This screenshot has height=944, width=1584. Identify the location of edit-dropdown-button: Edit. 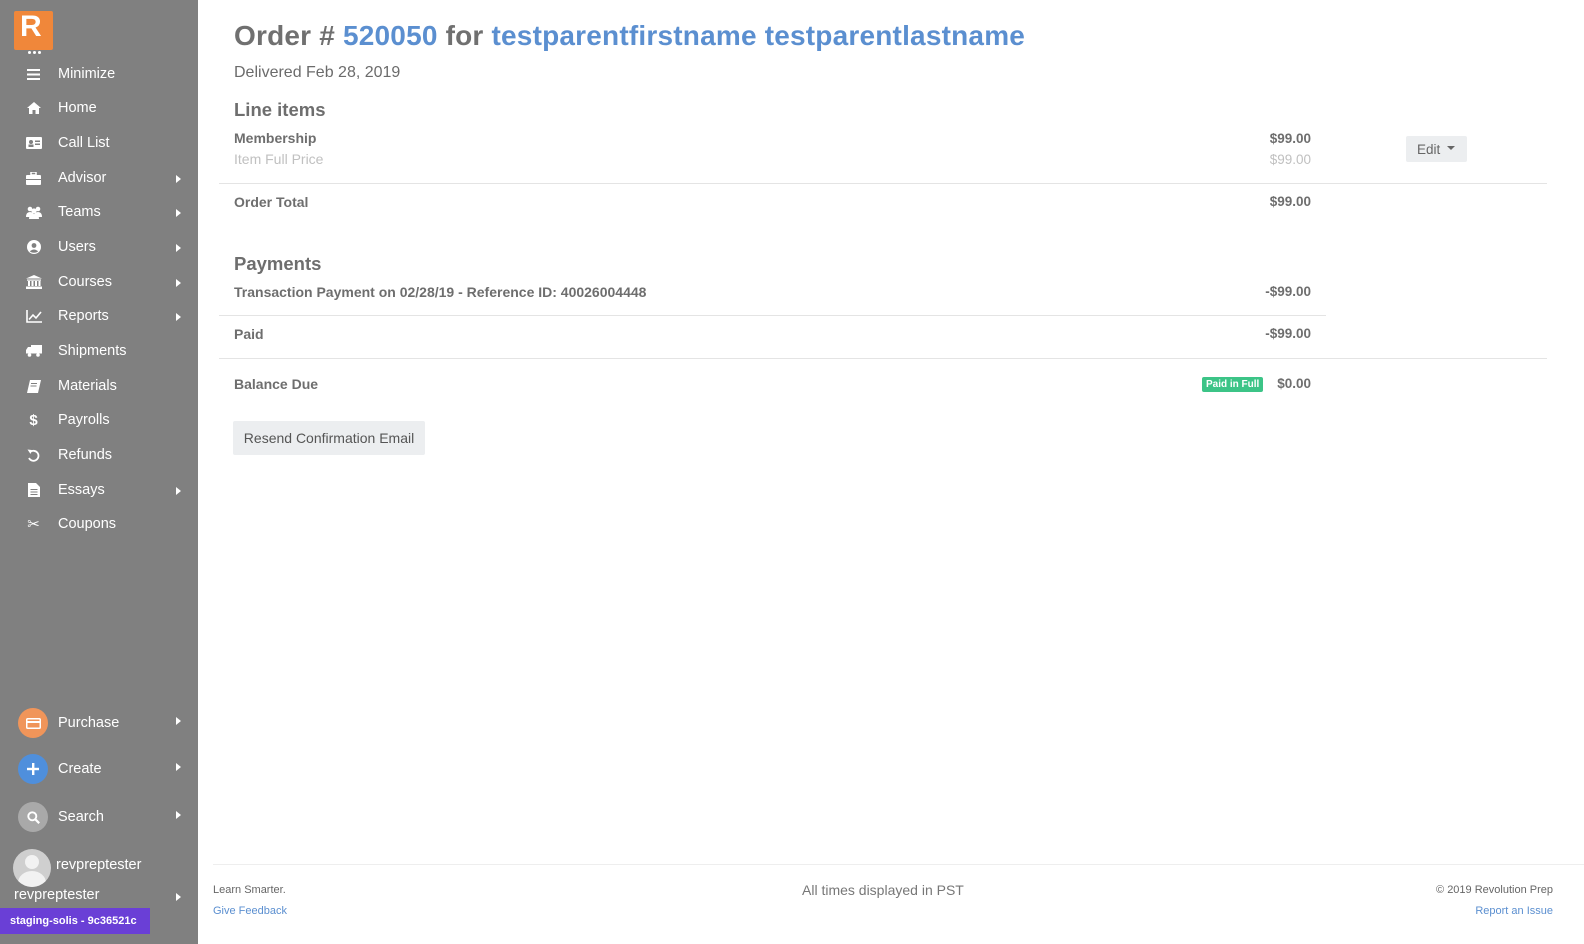
(1436, 149).